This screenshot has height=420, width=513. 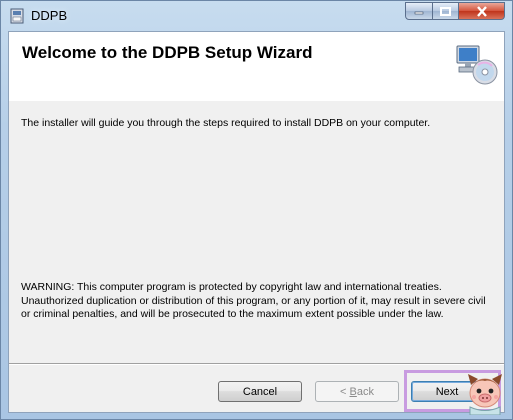 I want to click on button-divider-highlight, so click(x=256, y=364).